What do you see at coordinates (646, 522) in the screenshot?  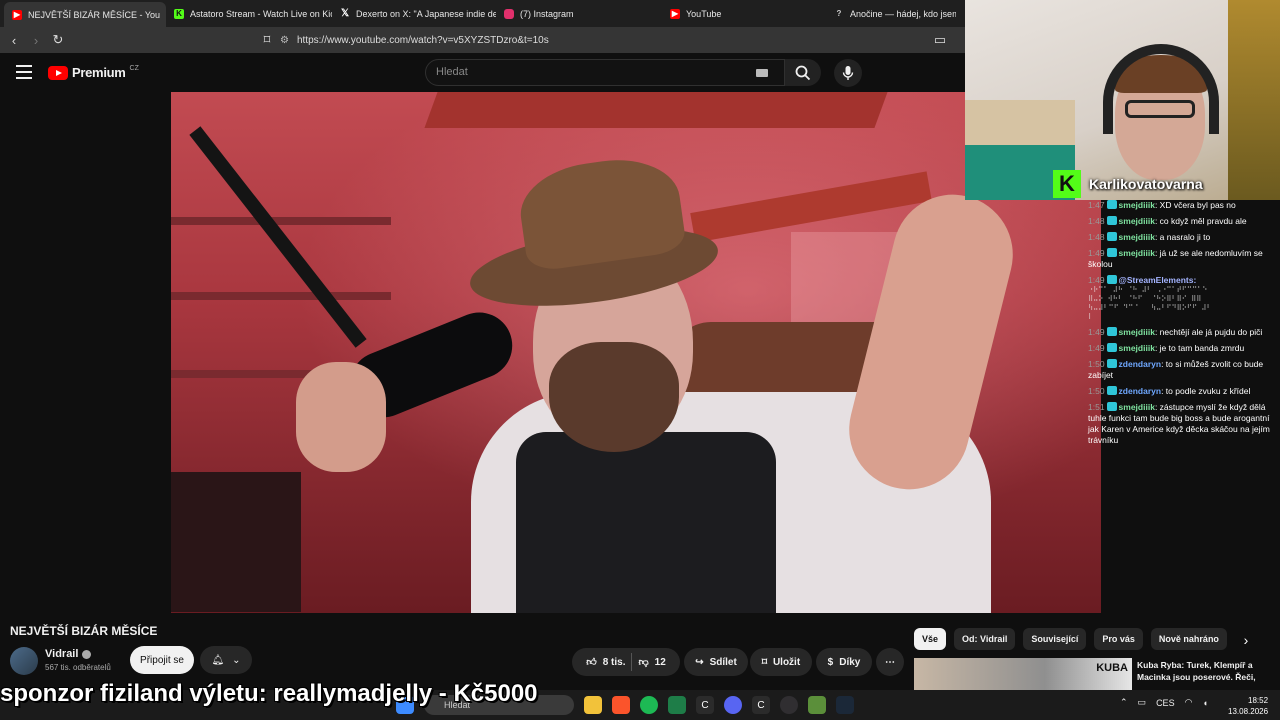 I see `video-person-vest` at bounding box center [646, 522].